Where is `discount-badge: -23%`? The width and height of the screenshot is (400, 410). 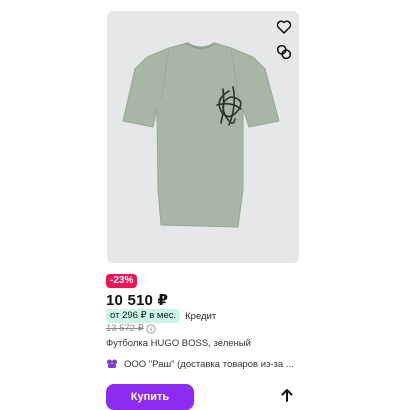 discount-badge: -23% is located at coordinates (122, 281).